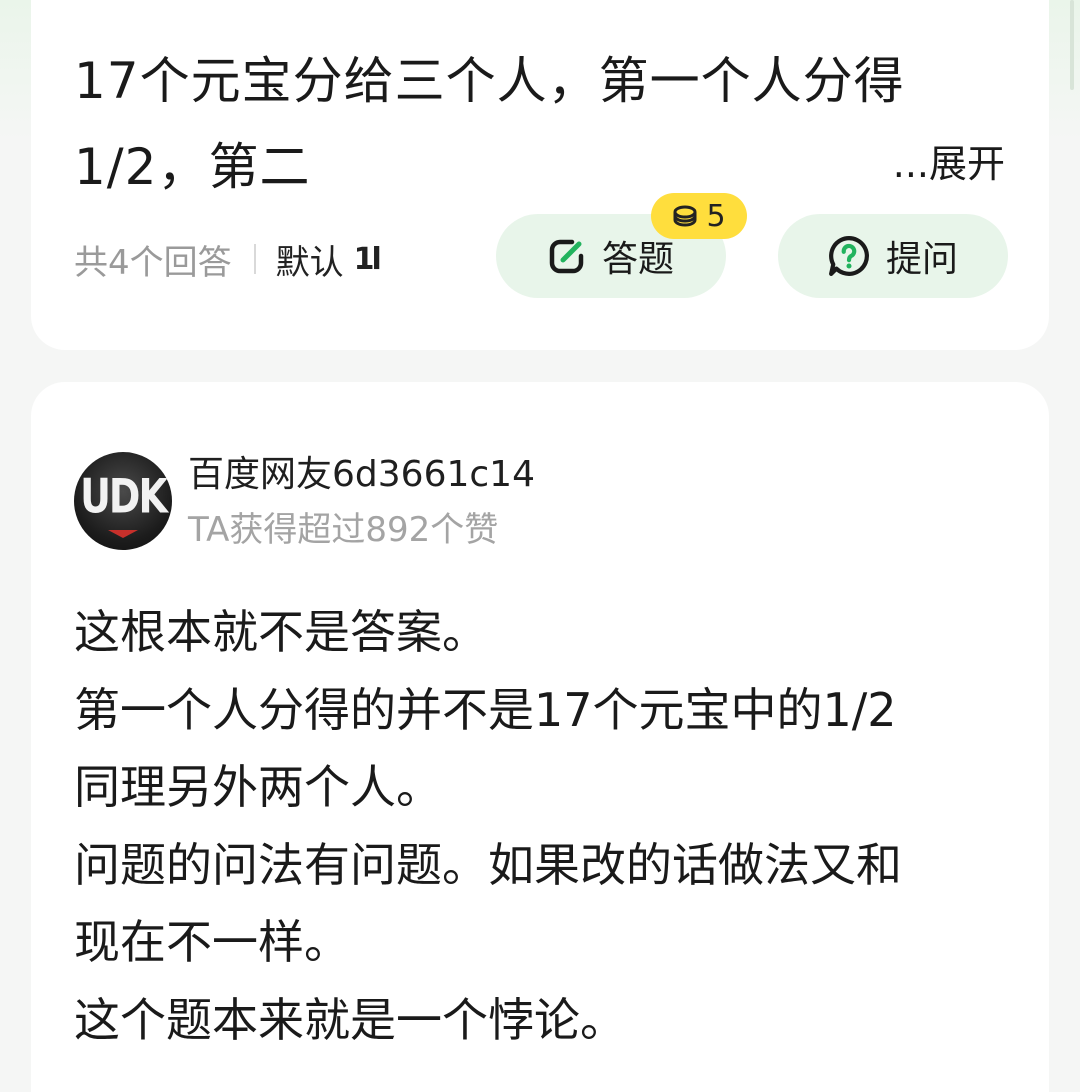 The image size is (1080, 1092). I want to click on answer-line: 问题的问法有问题。如果改的话做法又和, so click(488, 864).